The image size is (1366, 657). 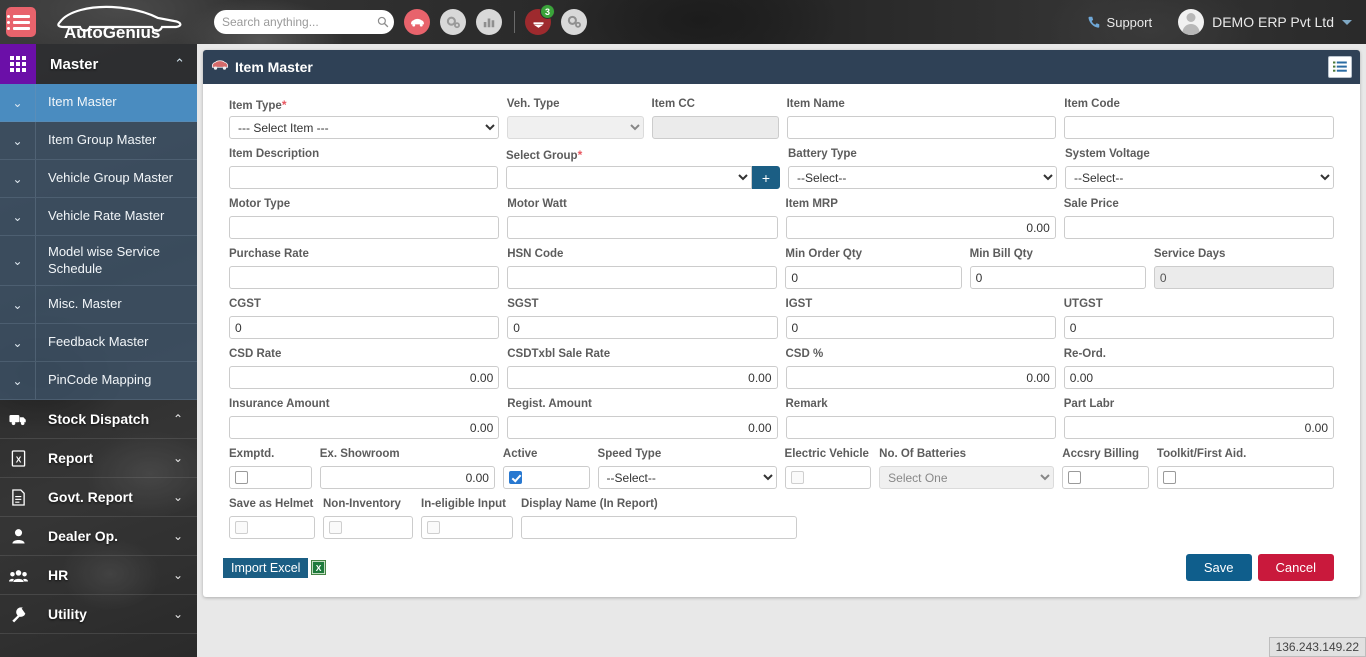 What do you see at coordinates (241, 527) in the screenshot?
I see `save-as-helmet-checkbox` at bounding box center [241, 527].